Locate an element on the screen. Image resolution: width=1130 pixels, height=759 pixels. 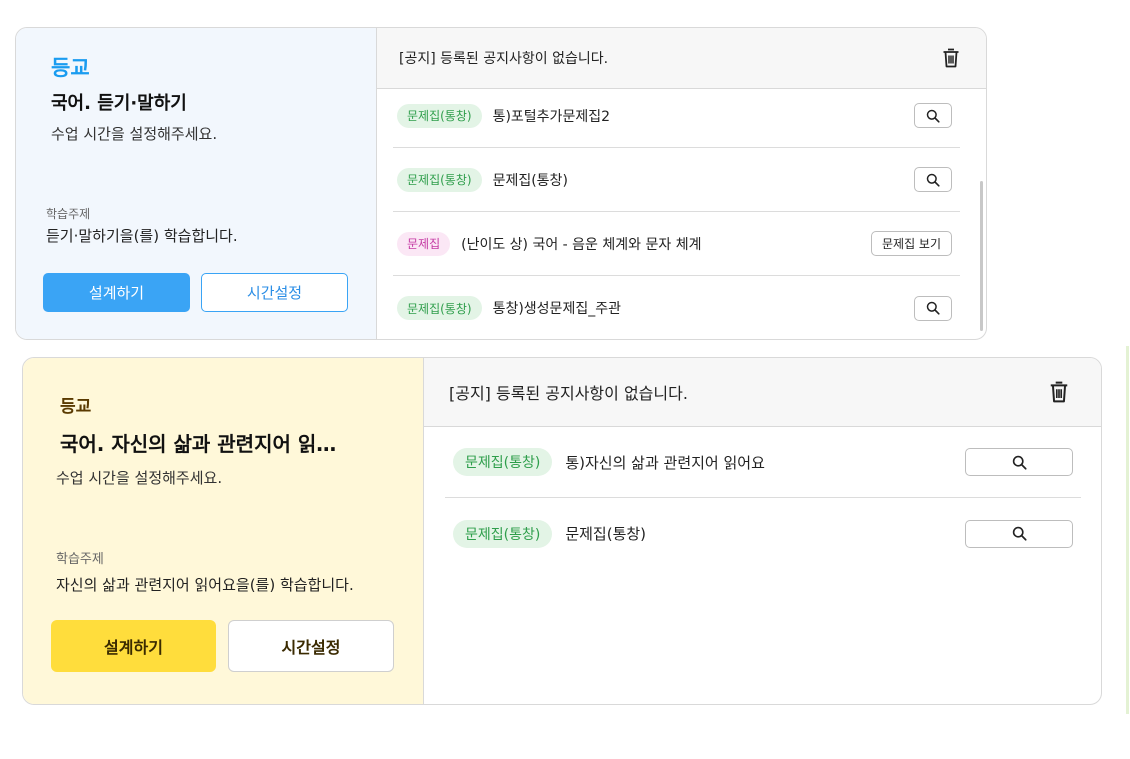
list-item: 문제집(통창) 통)자신의 삶과 관련지어 읽어요 is located at coordinates (763, 462).